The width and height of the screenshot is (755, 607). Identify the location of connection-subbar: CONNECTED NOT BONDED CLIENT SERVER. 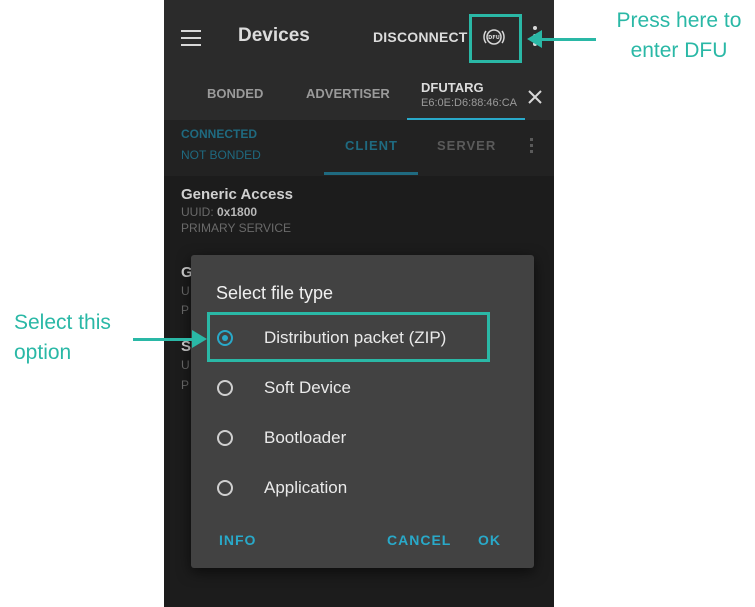
(359, 148).